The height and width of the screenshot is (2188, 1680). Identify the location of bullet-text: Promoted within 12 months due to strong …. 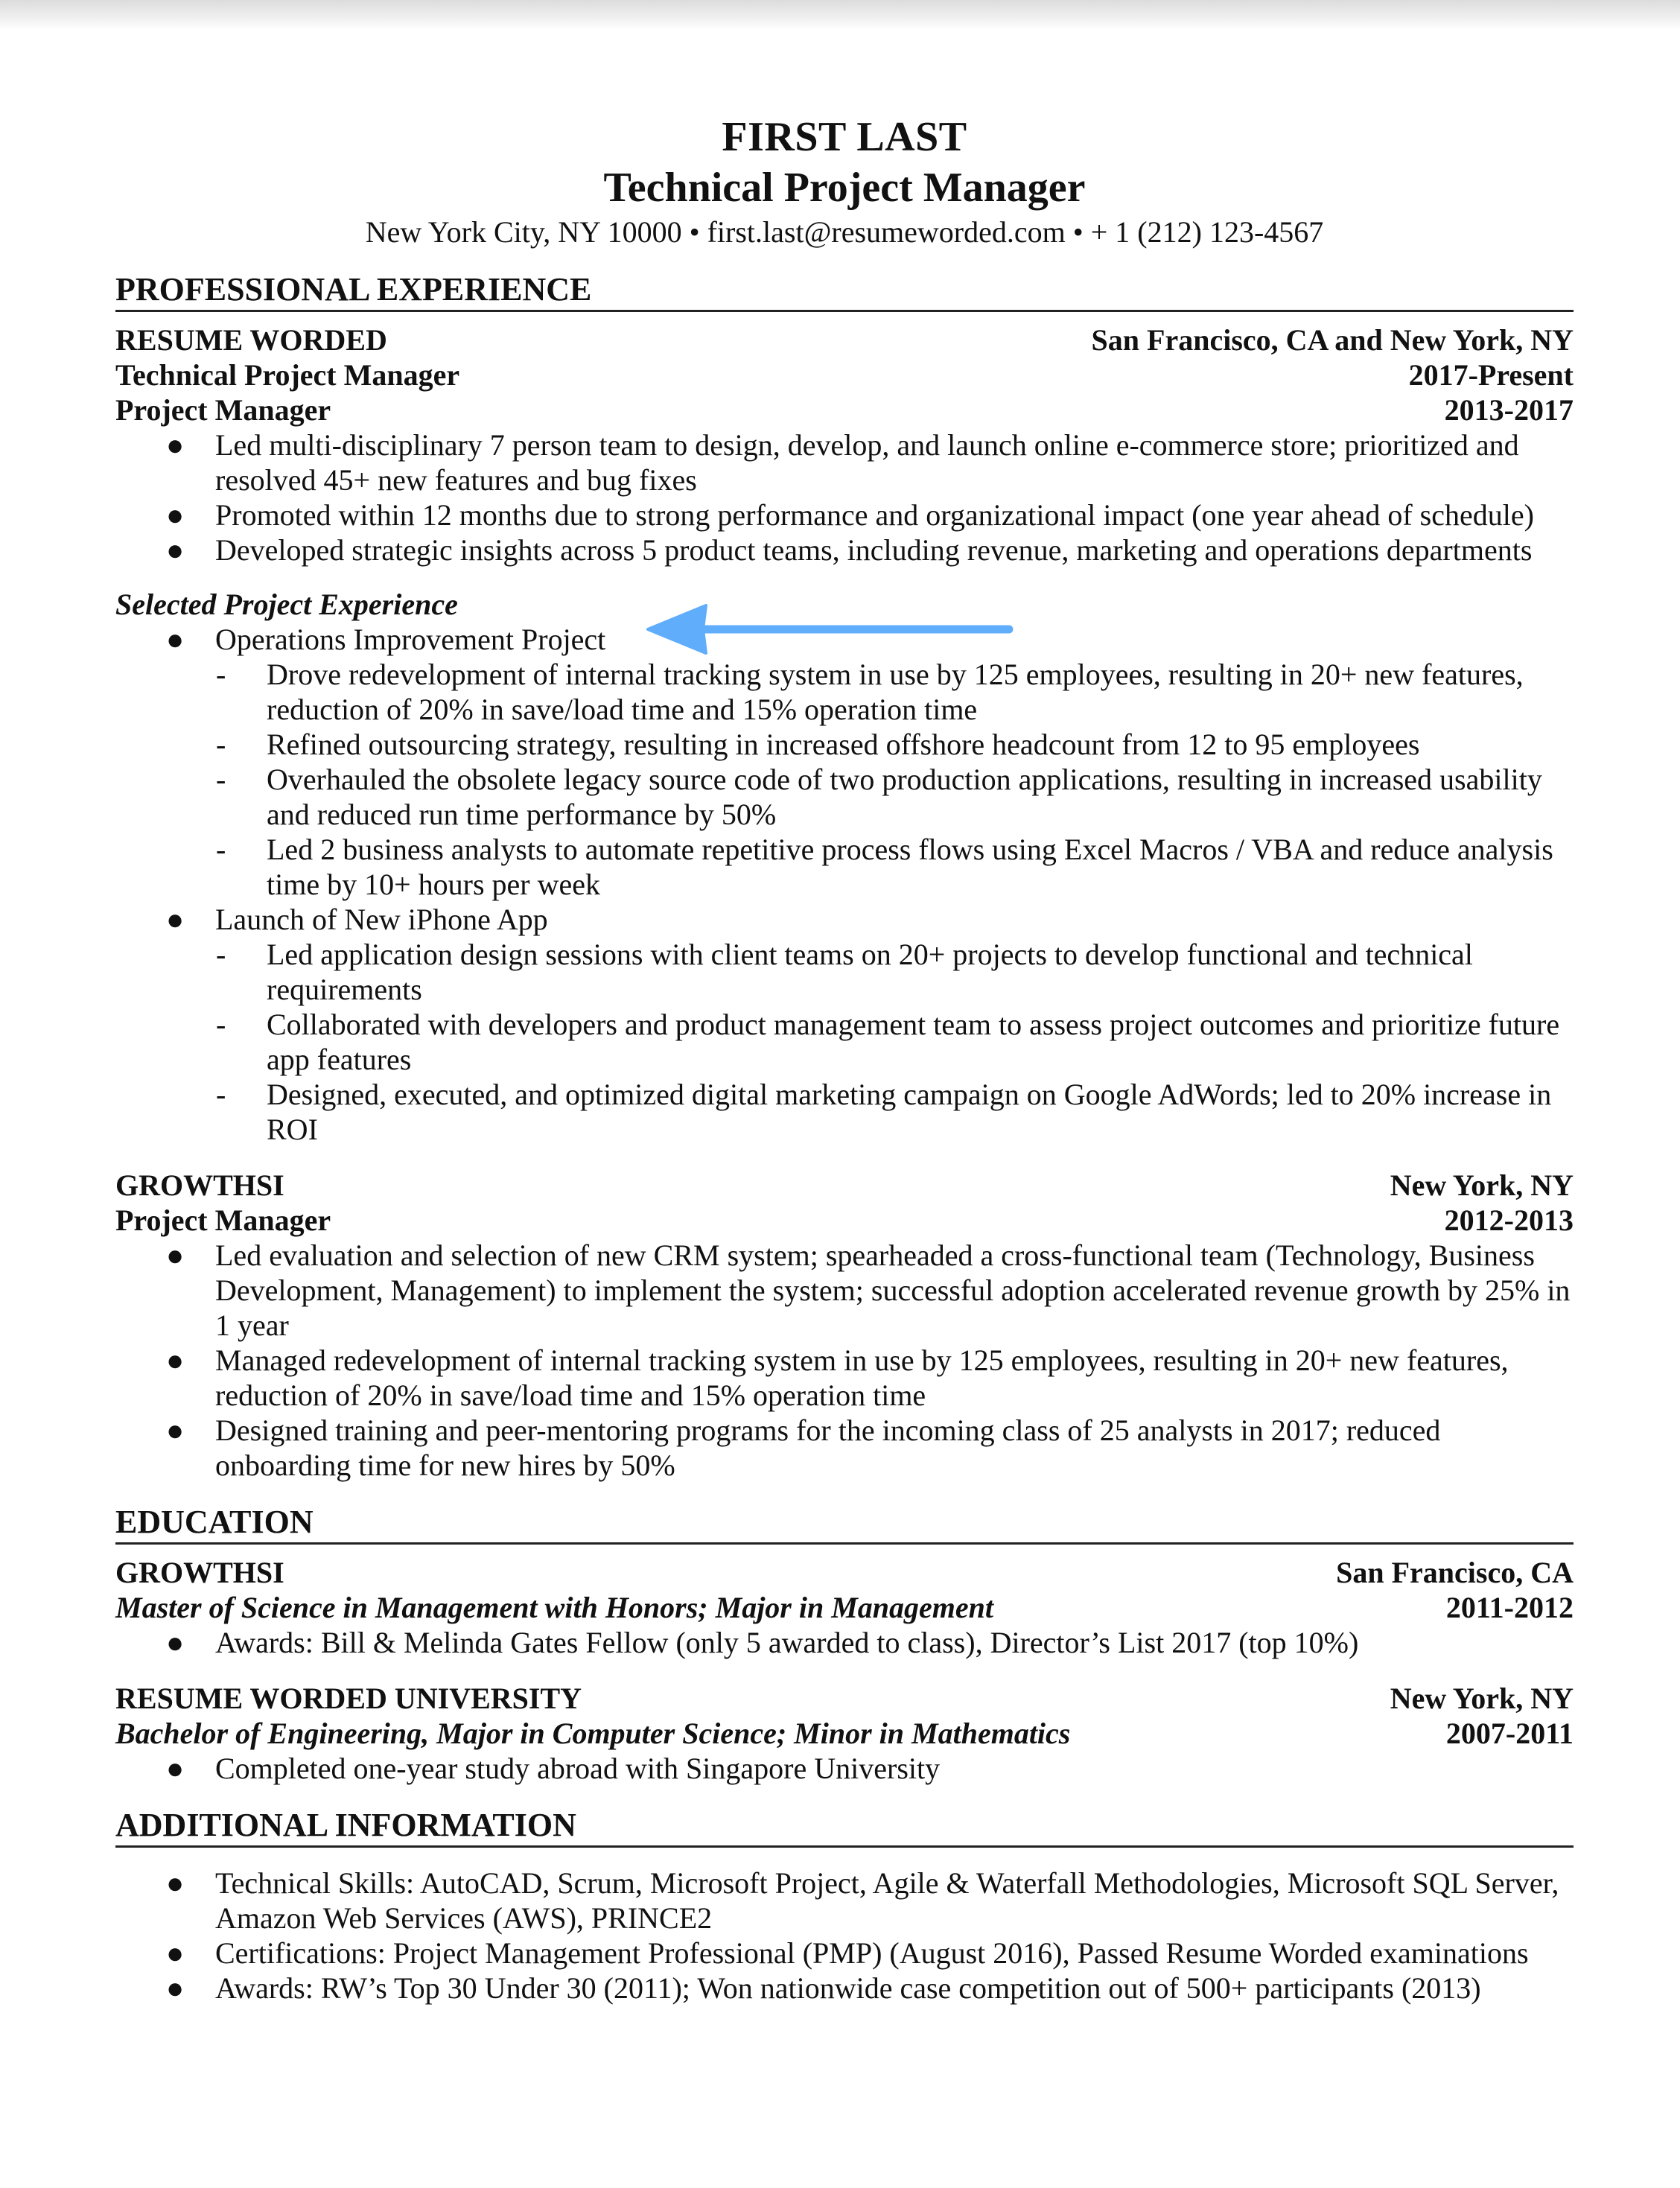
(874, 515).